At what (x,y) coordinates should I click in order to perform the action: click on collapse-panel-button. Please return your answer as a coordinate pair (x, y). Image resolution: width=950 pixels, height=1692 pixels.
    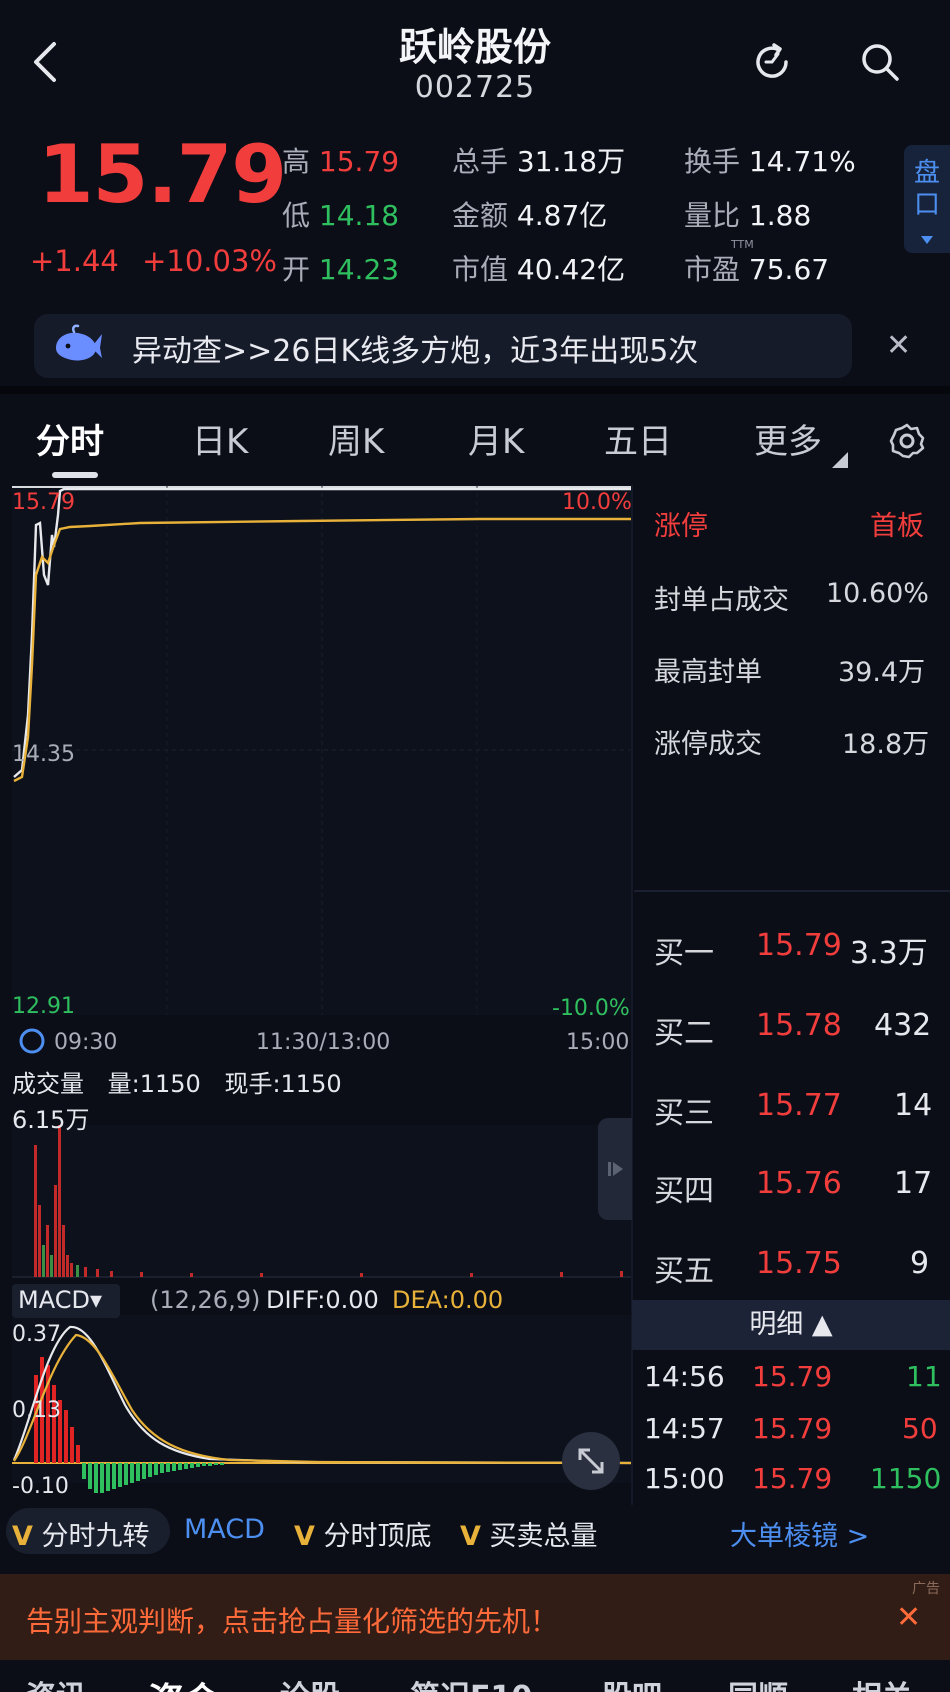
    Looking at the image, I should click on (615, 1169).